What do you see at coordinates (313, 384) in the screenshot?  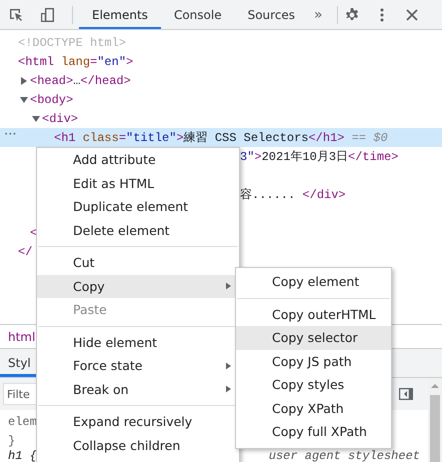 I see `menu-item: Copy styles` at bounding box center [313, 384].